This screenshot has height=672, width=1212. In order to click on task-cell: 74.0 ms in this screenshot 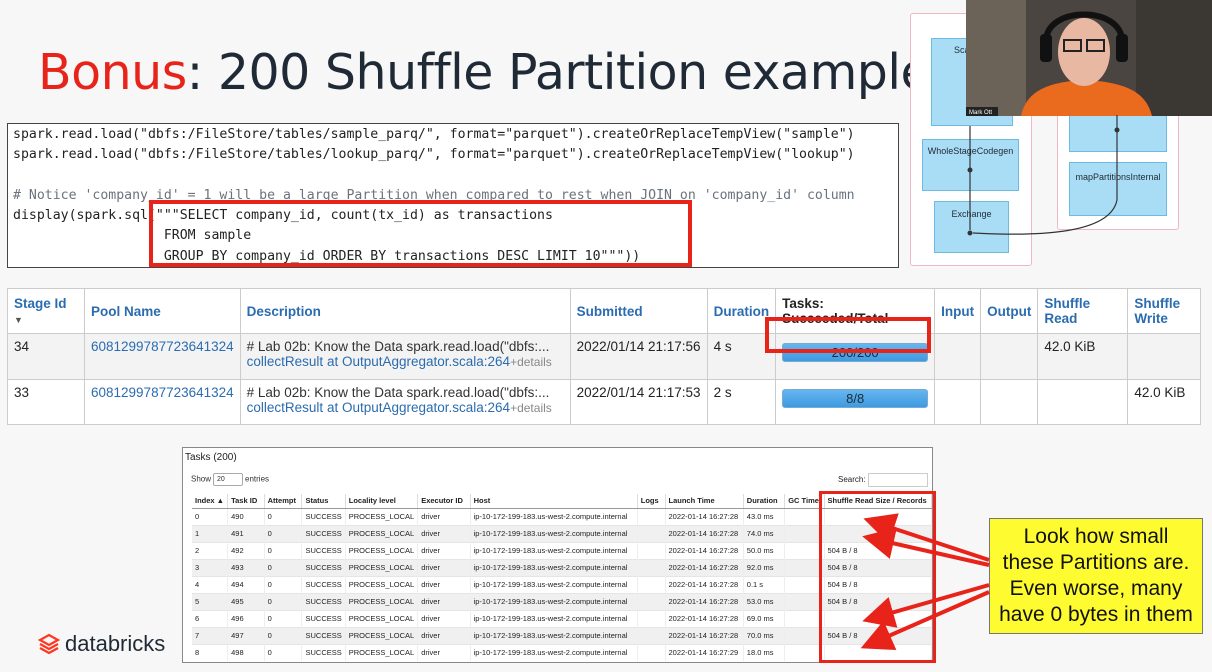, I will do `click(764, 533)`.